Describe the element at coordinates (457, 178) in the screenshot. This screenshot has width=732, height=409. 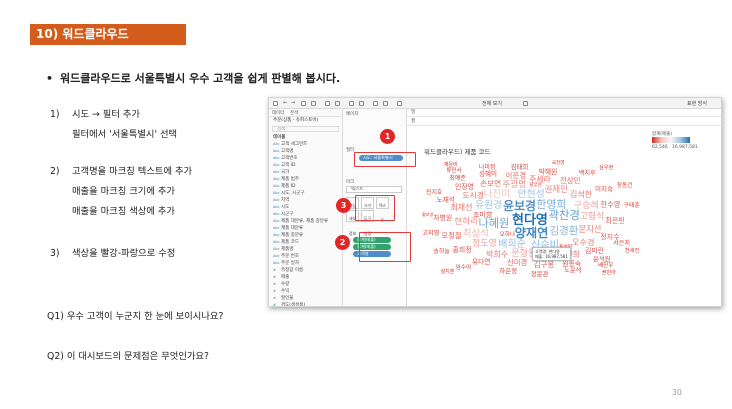
I see `word-cloud-word: 최예준` at that location.